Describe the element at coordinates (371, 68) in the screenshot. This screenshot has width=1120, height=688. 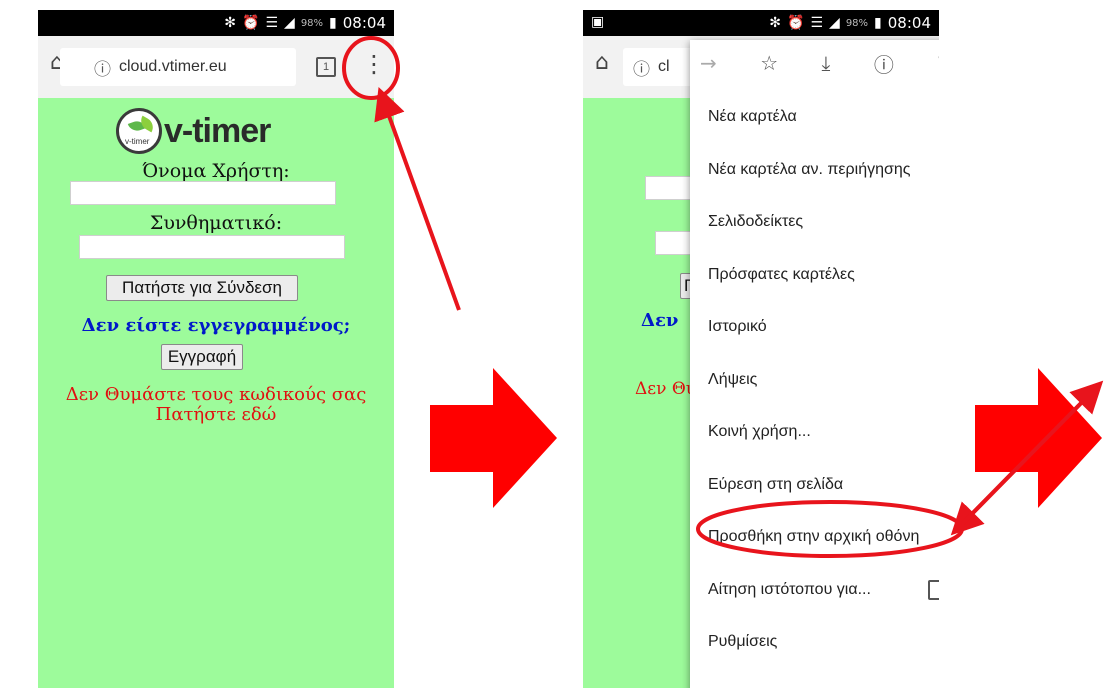
I see `highlight-circle-menu` at that location.